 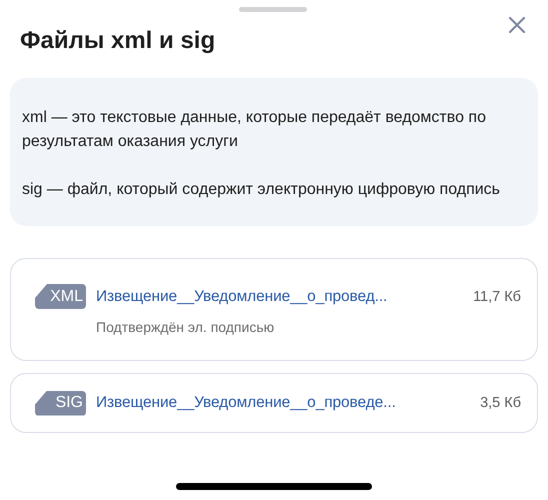 I want to click on info-text: sig — файл, который содержит электронную цифровую подпись, so click(x=262, y=190).